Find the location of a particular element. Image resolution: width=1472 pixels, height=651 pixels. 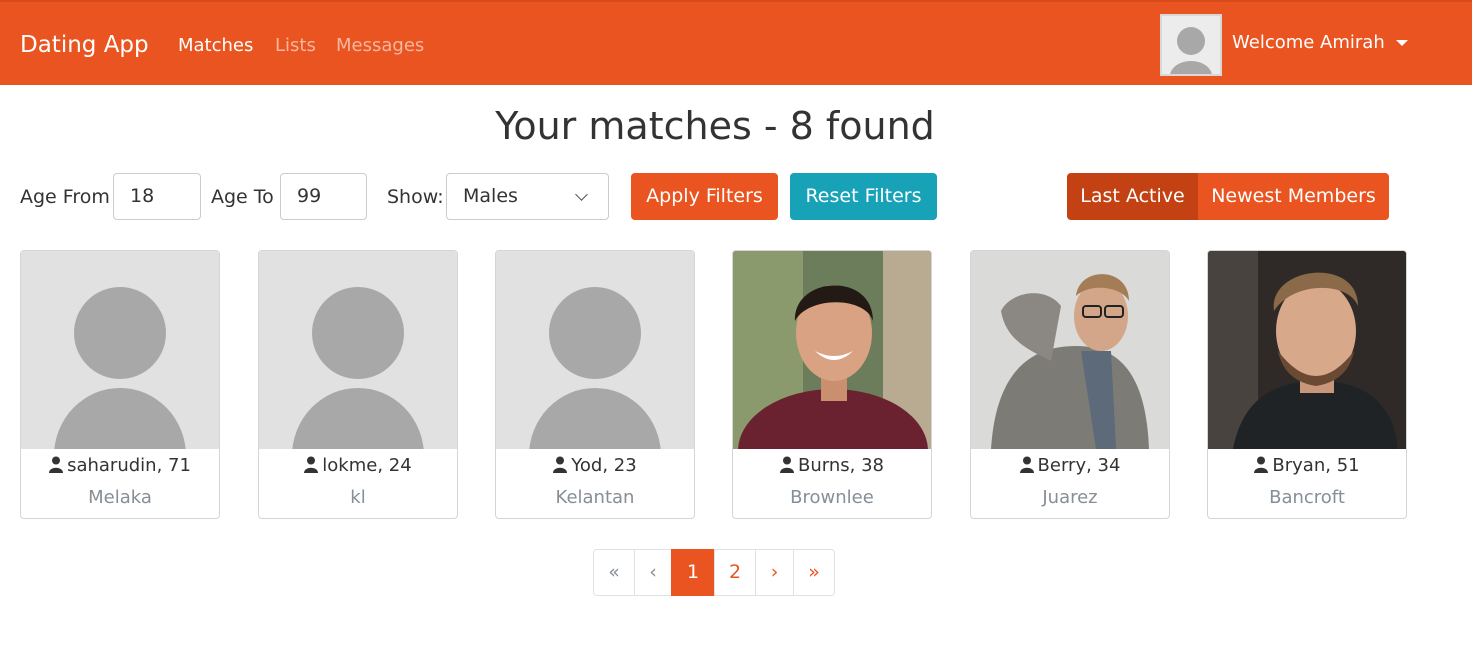

sort-button-group: Last Active Newest Members is located at coordinates (1228, 196).